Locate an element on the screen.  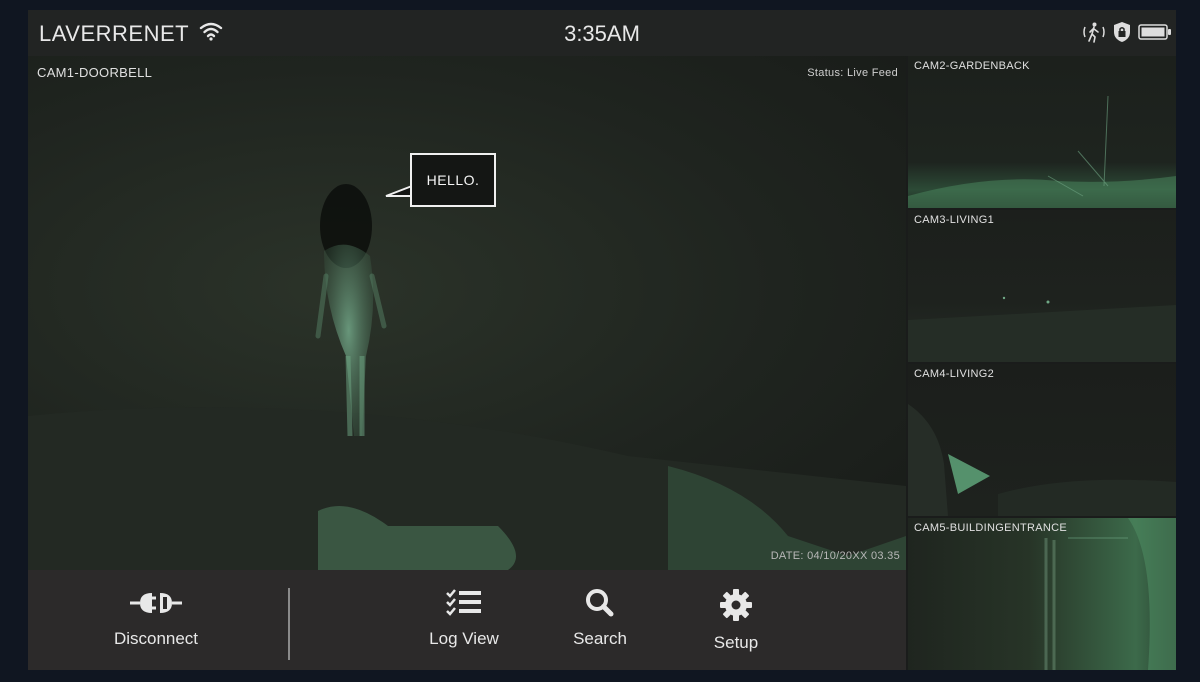
side-camera-name: CAM4-LIVING2 is located at coordinates (954, 374).